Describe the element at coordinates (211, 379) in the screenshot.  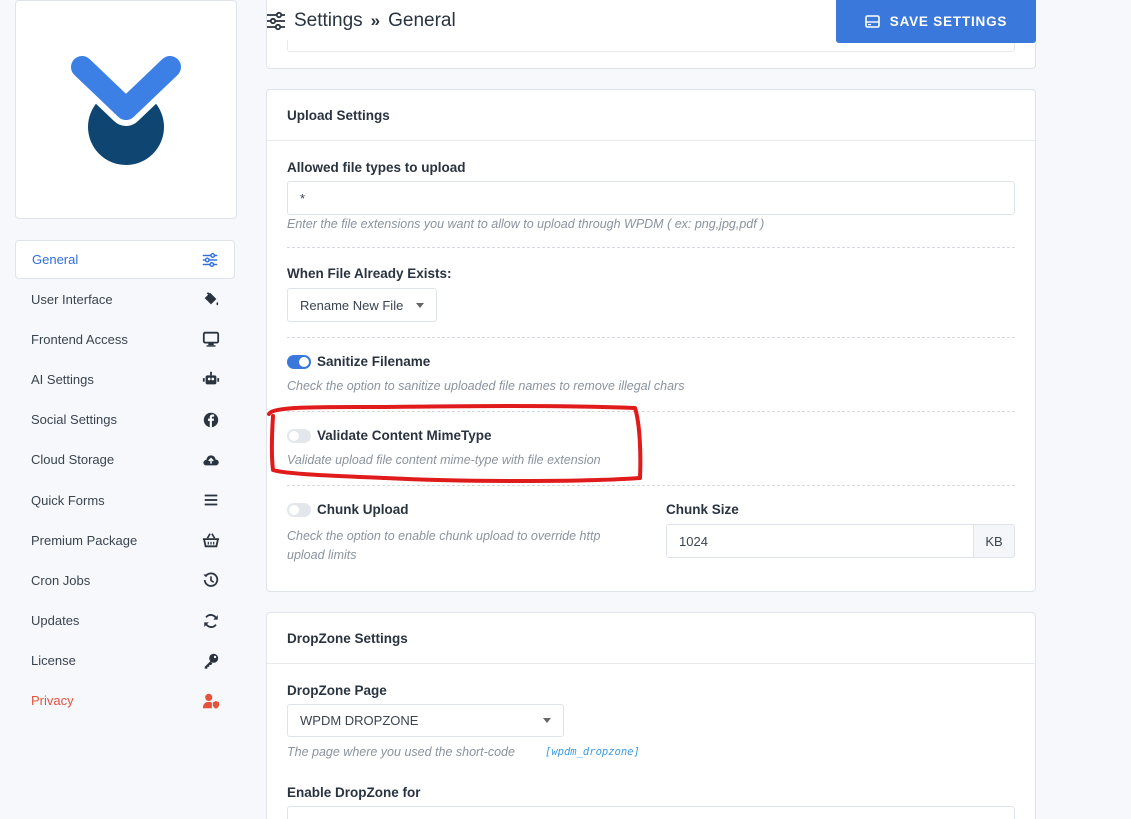
I see `robot-icon` at that location.